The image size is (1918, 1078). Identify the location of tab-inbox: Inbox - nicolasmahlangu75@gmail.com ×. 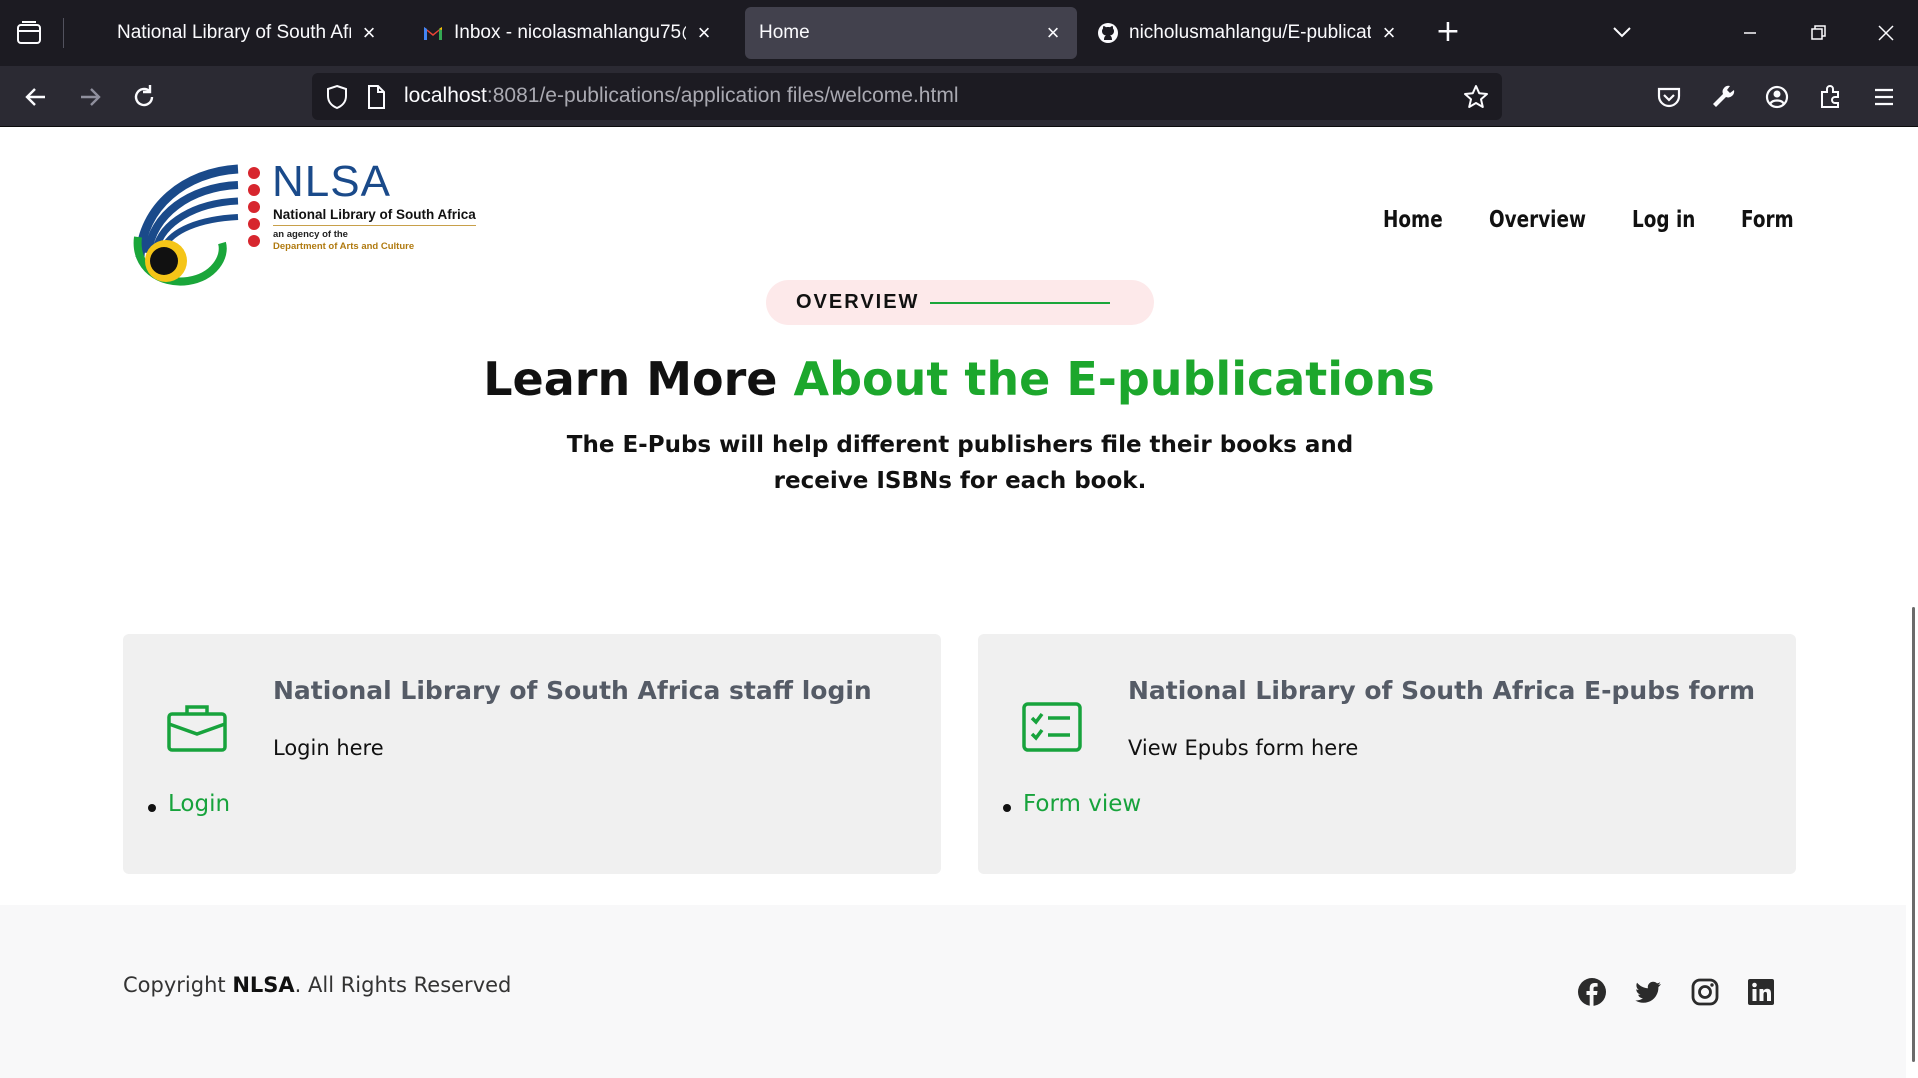
(568, 33).